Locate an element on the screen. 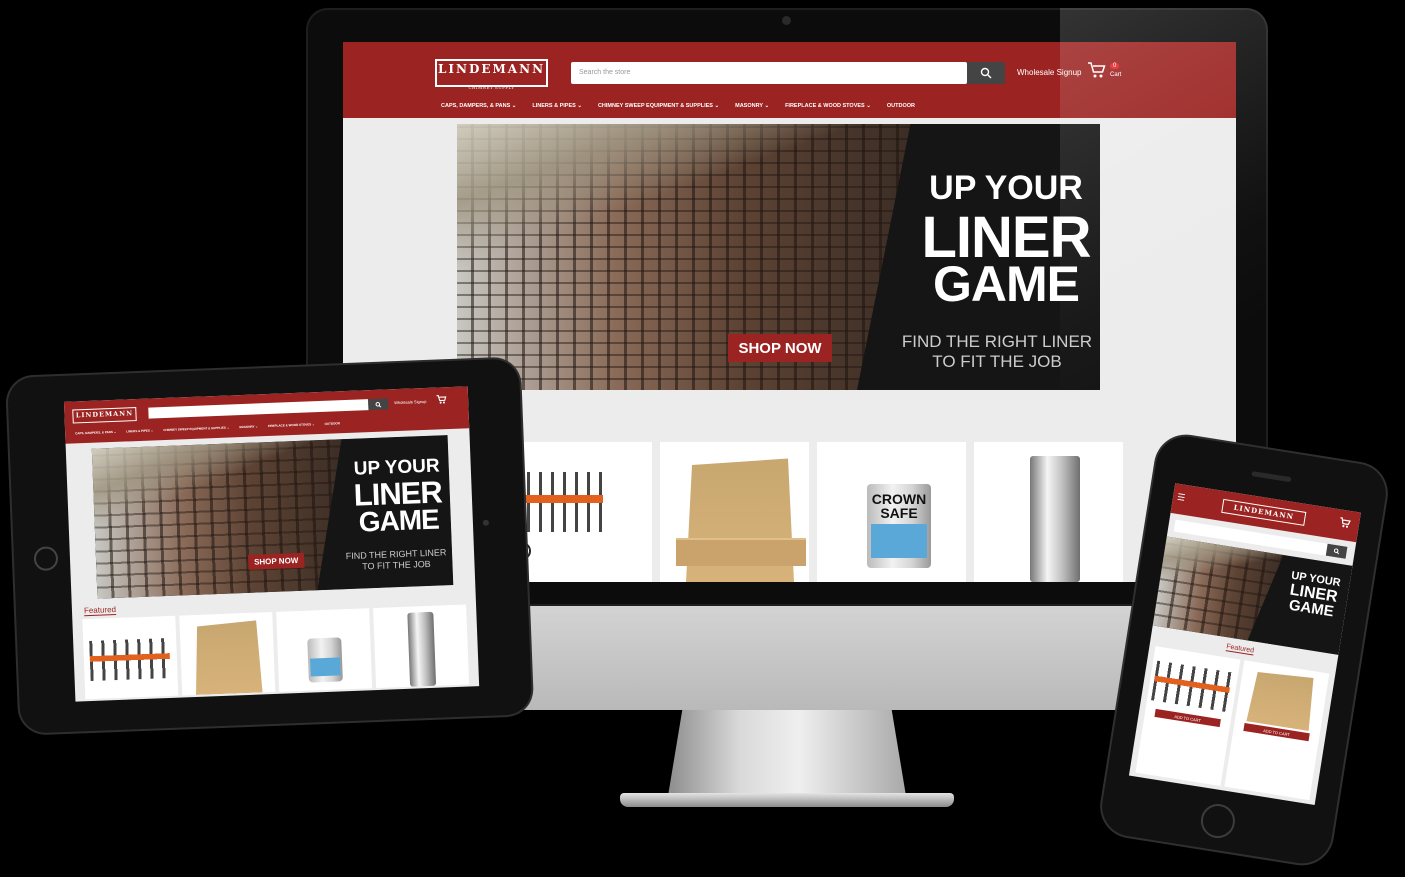  tablet-stainless-pipe-image is located at coordinates (422, 649).